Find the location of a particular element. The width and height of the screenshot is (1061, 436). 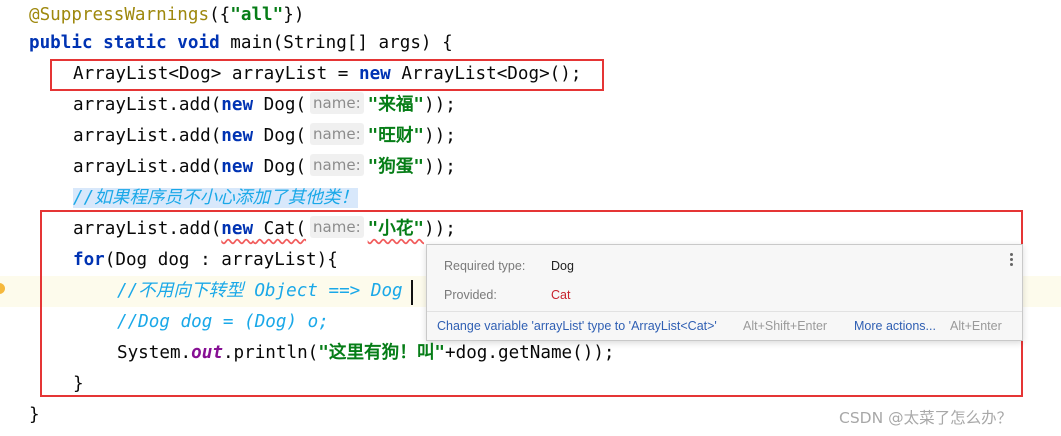

change-type-shortcut: Alt+Shift+Enter is located at coordinates (785, 326).